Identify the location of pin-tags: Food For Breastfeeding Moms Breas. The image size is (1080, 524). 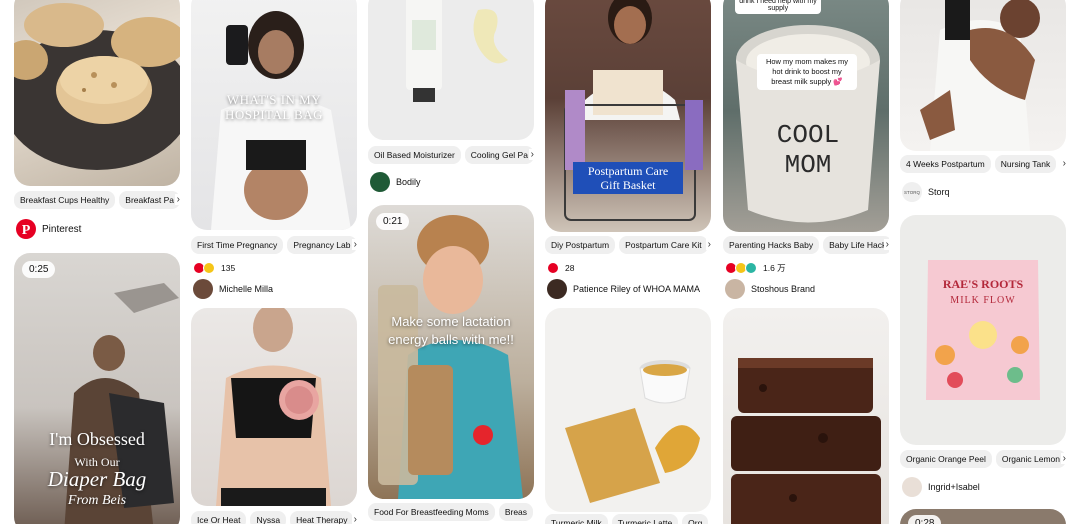
(451, 512).